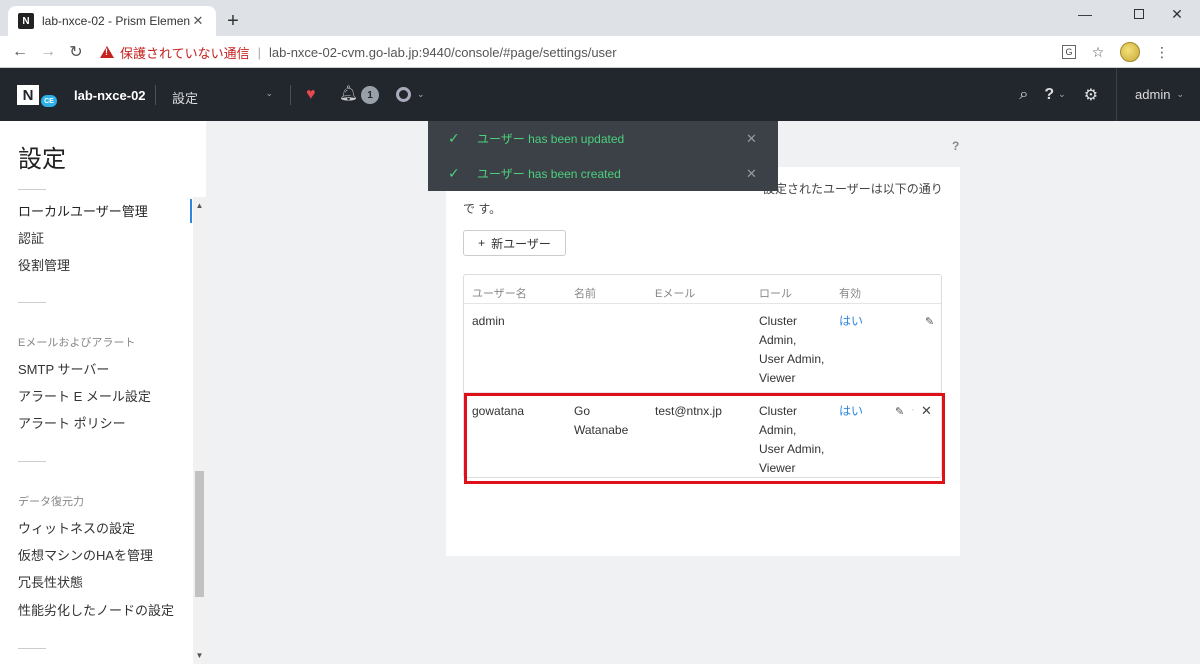 Image resolution: width=1200 pixels, height=664 pixels. Describe the element at coordinates (110, 95) in the screenshot. I see `cluster-name: lab-nxce-02` at that location.